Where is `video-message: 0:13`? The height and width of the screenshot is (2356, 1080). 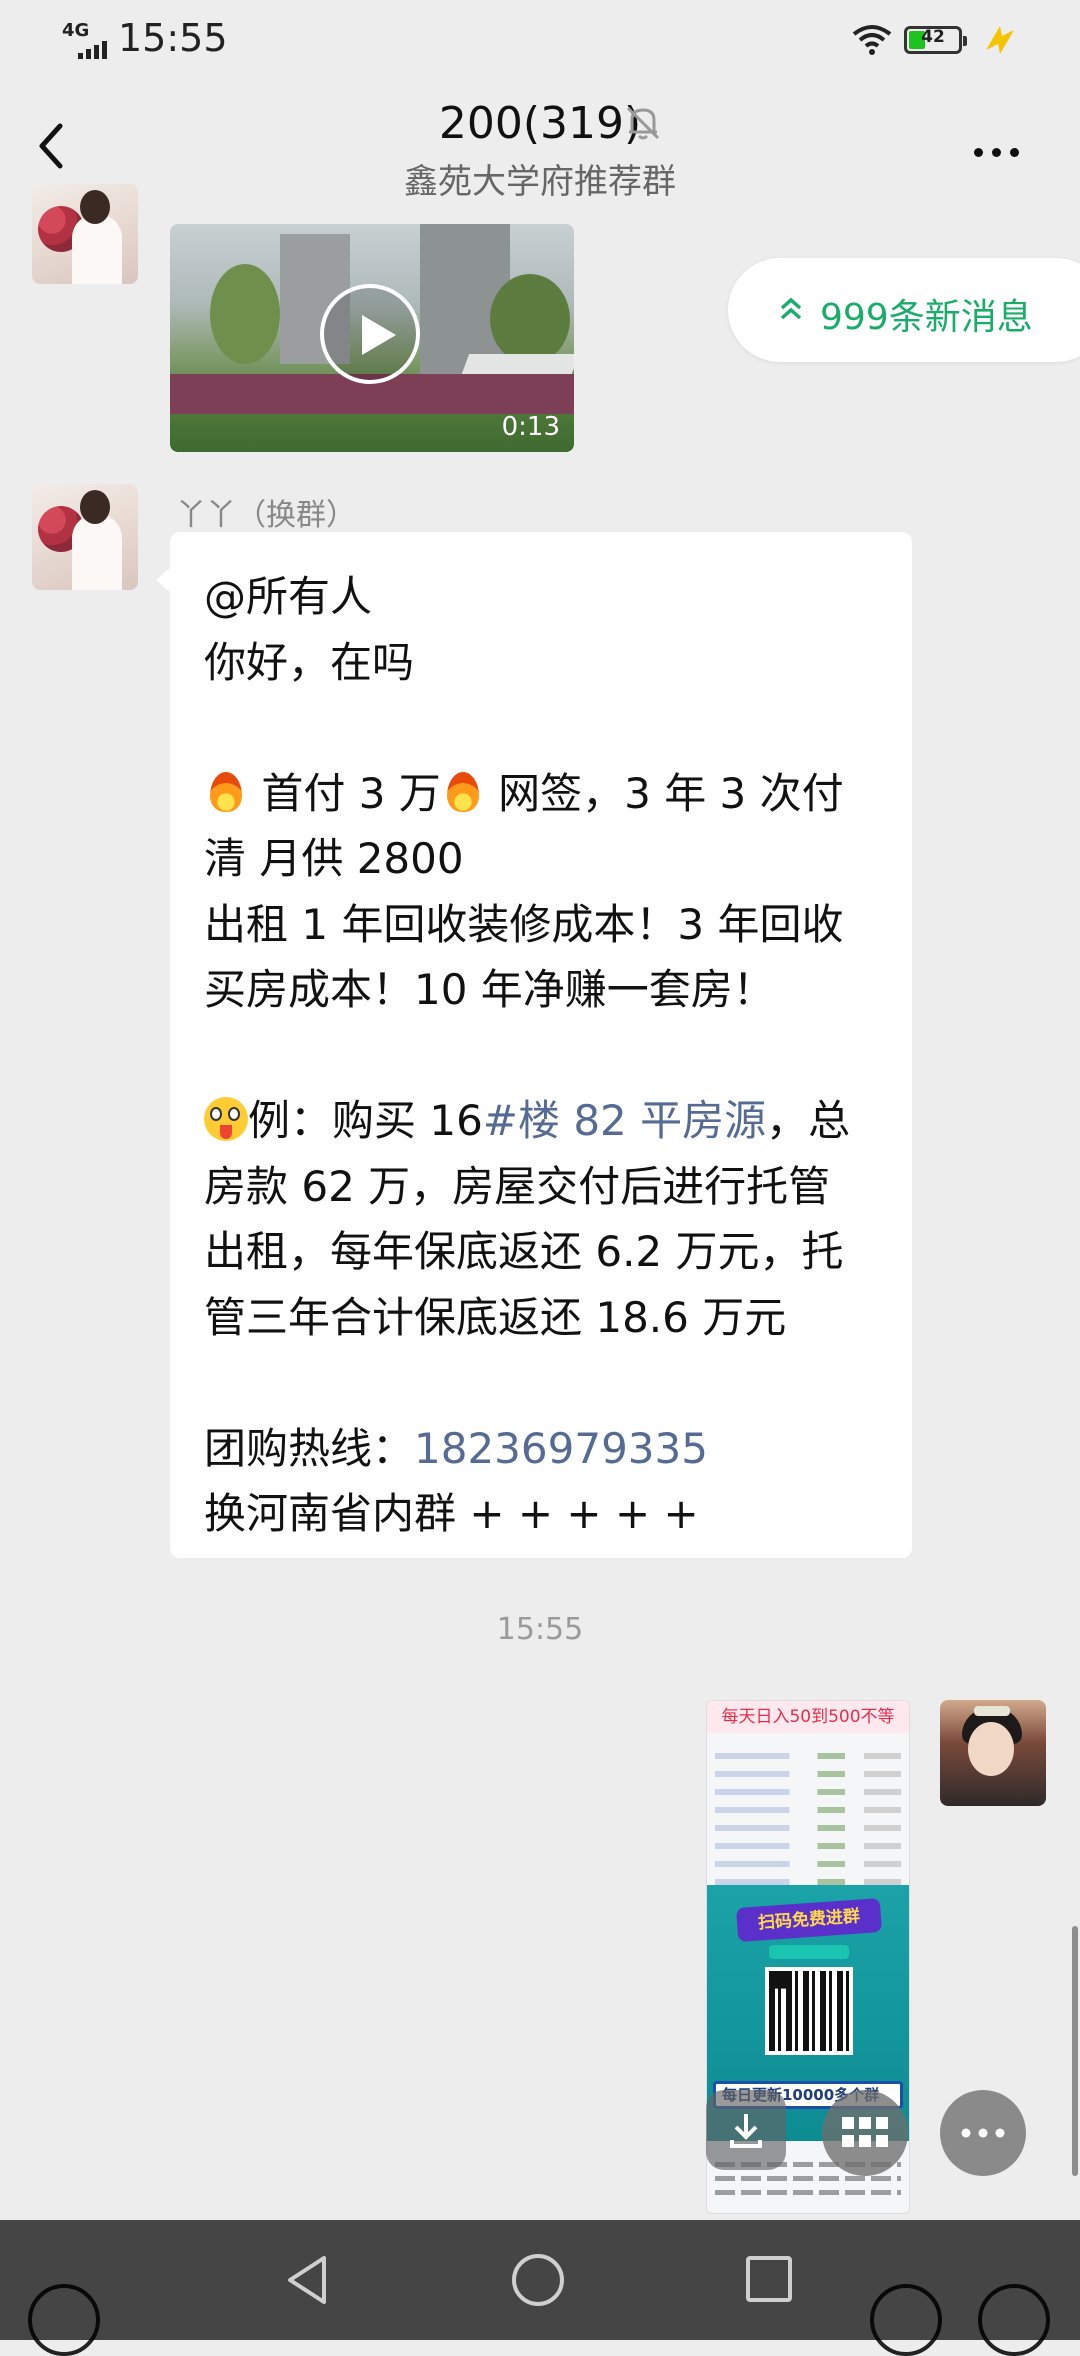 video-message: 0:13 is located at coordinates (372, 338).